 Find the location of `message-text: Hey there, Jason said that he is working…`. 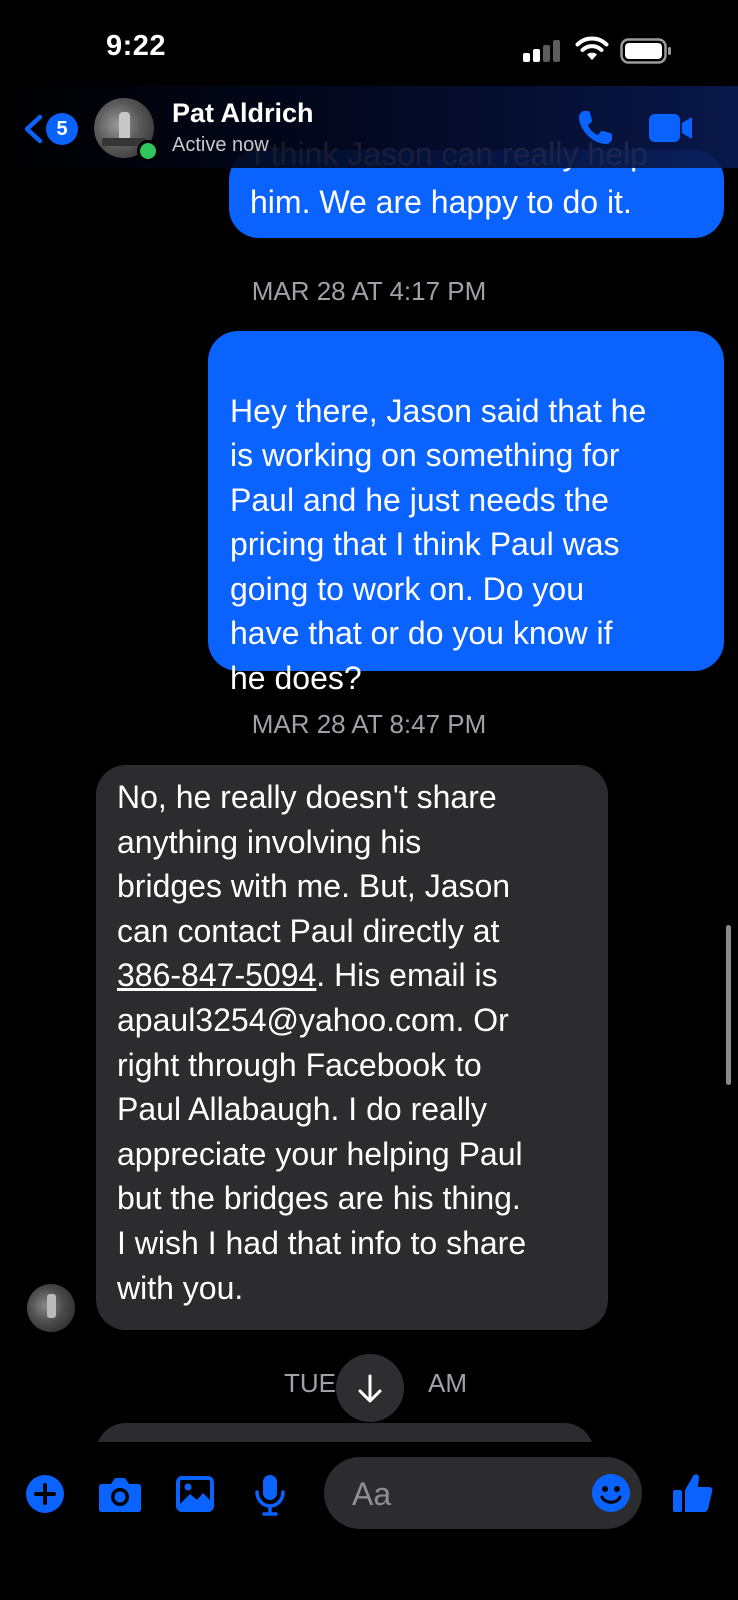

message-text: Hey there, Jason said that he is working… is located at coordinates (438, 544).